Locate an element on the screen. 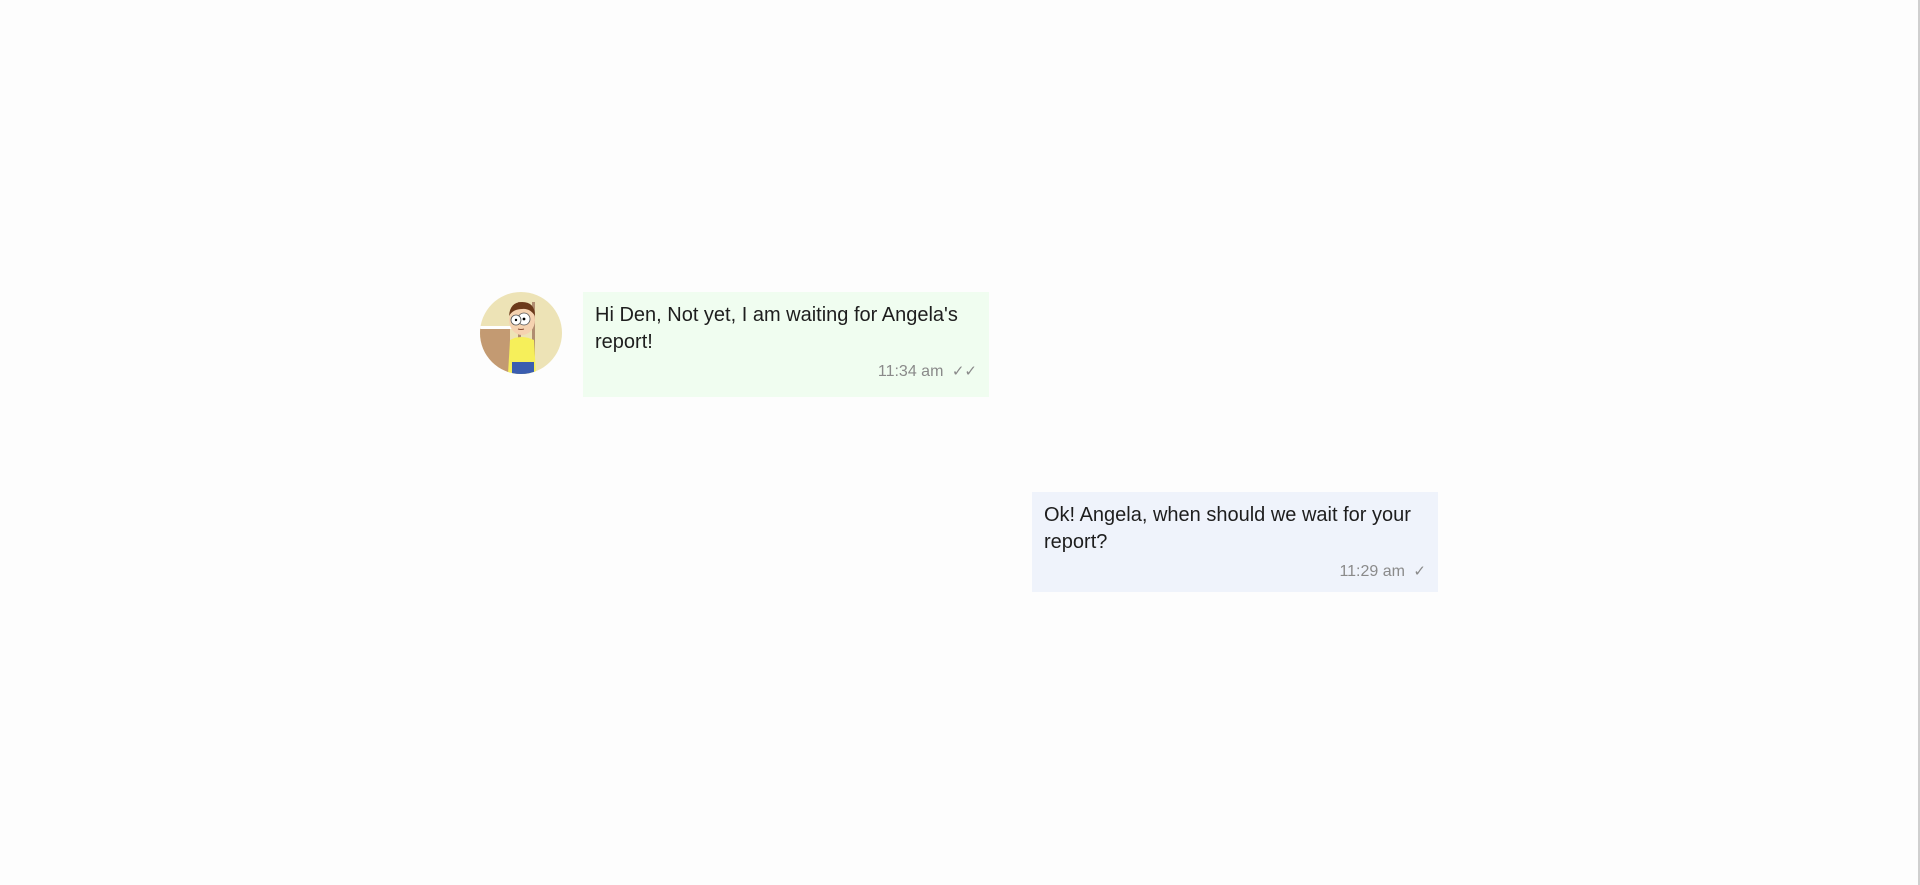  double-check-icon: ✓✓ is located at coordinates (964, 371).